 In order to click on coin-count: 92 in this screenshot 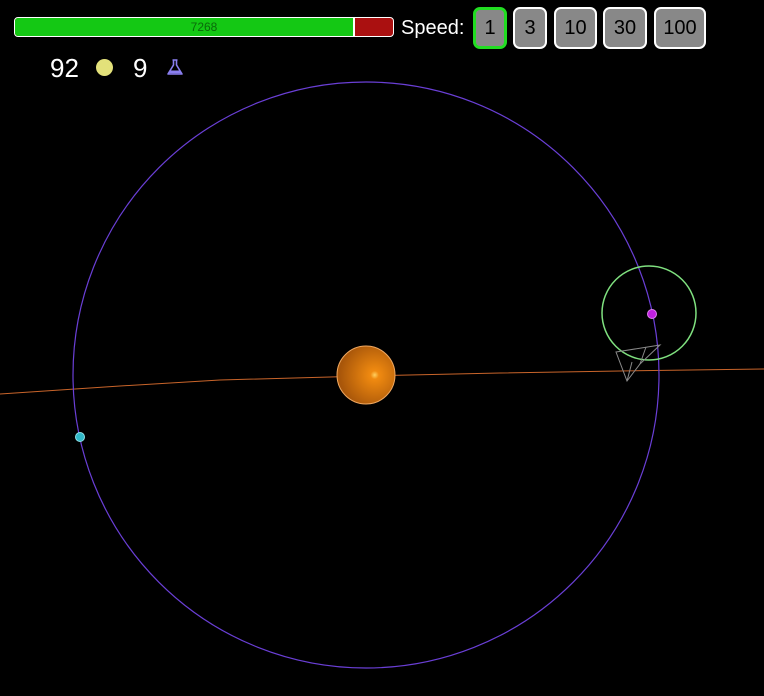, I will do `click(64, 68)`.